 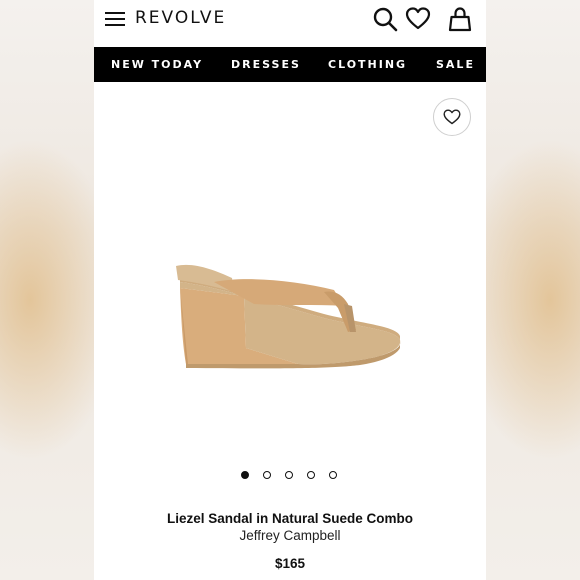 What do you see at coordinates (290, 535) in the screenshot?
I see `product-brand: Jeffrey Campbell` at bounding box center [290, 535].